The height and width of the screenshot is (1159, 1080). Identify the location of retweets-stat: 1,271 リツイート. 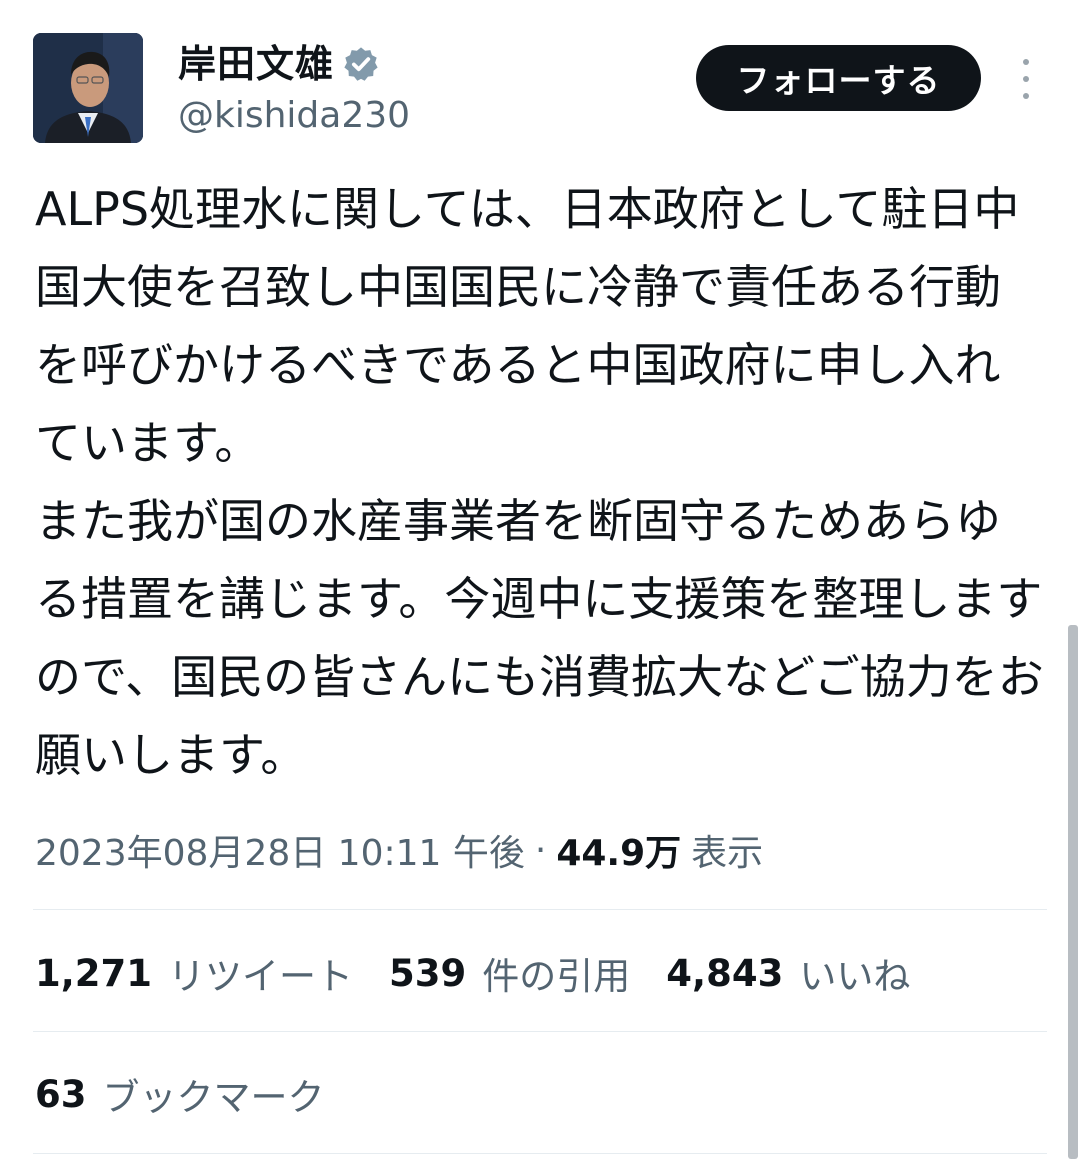
(194, 973).